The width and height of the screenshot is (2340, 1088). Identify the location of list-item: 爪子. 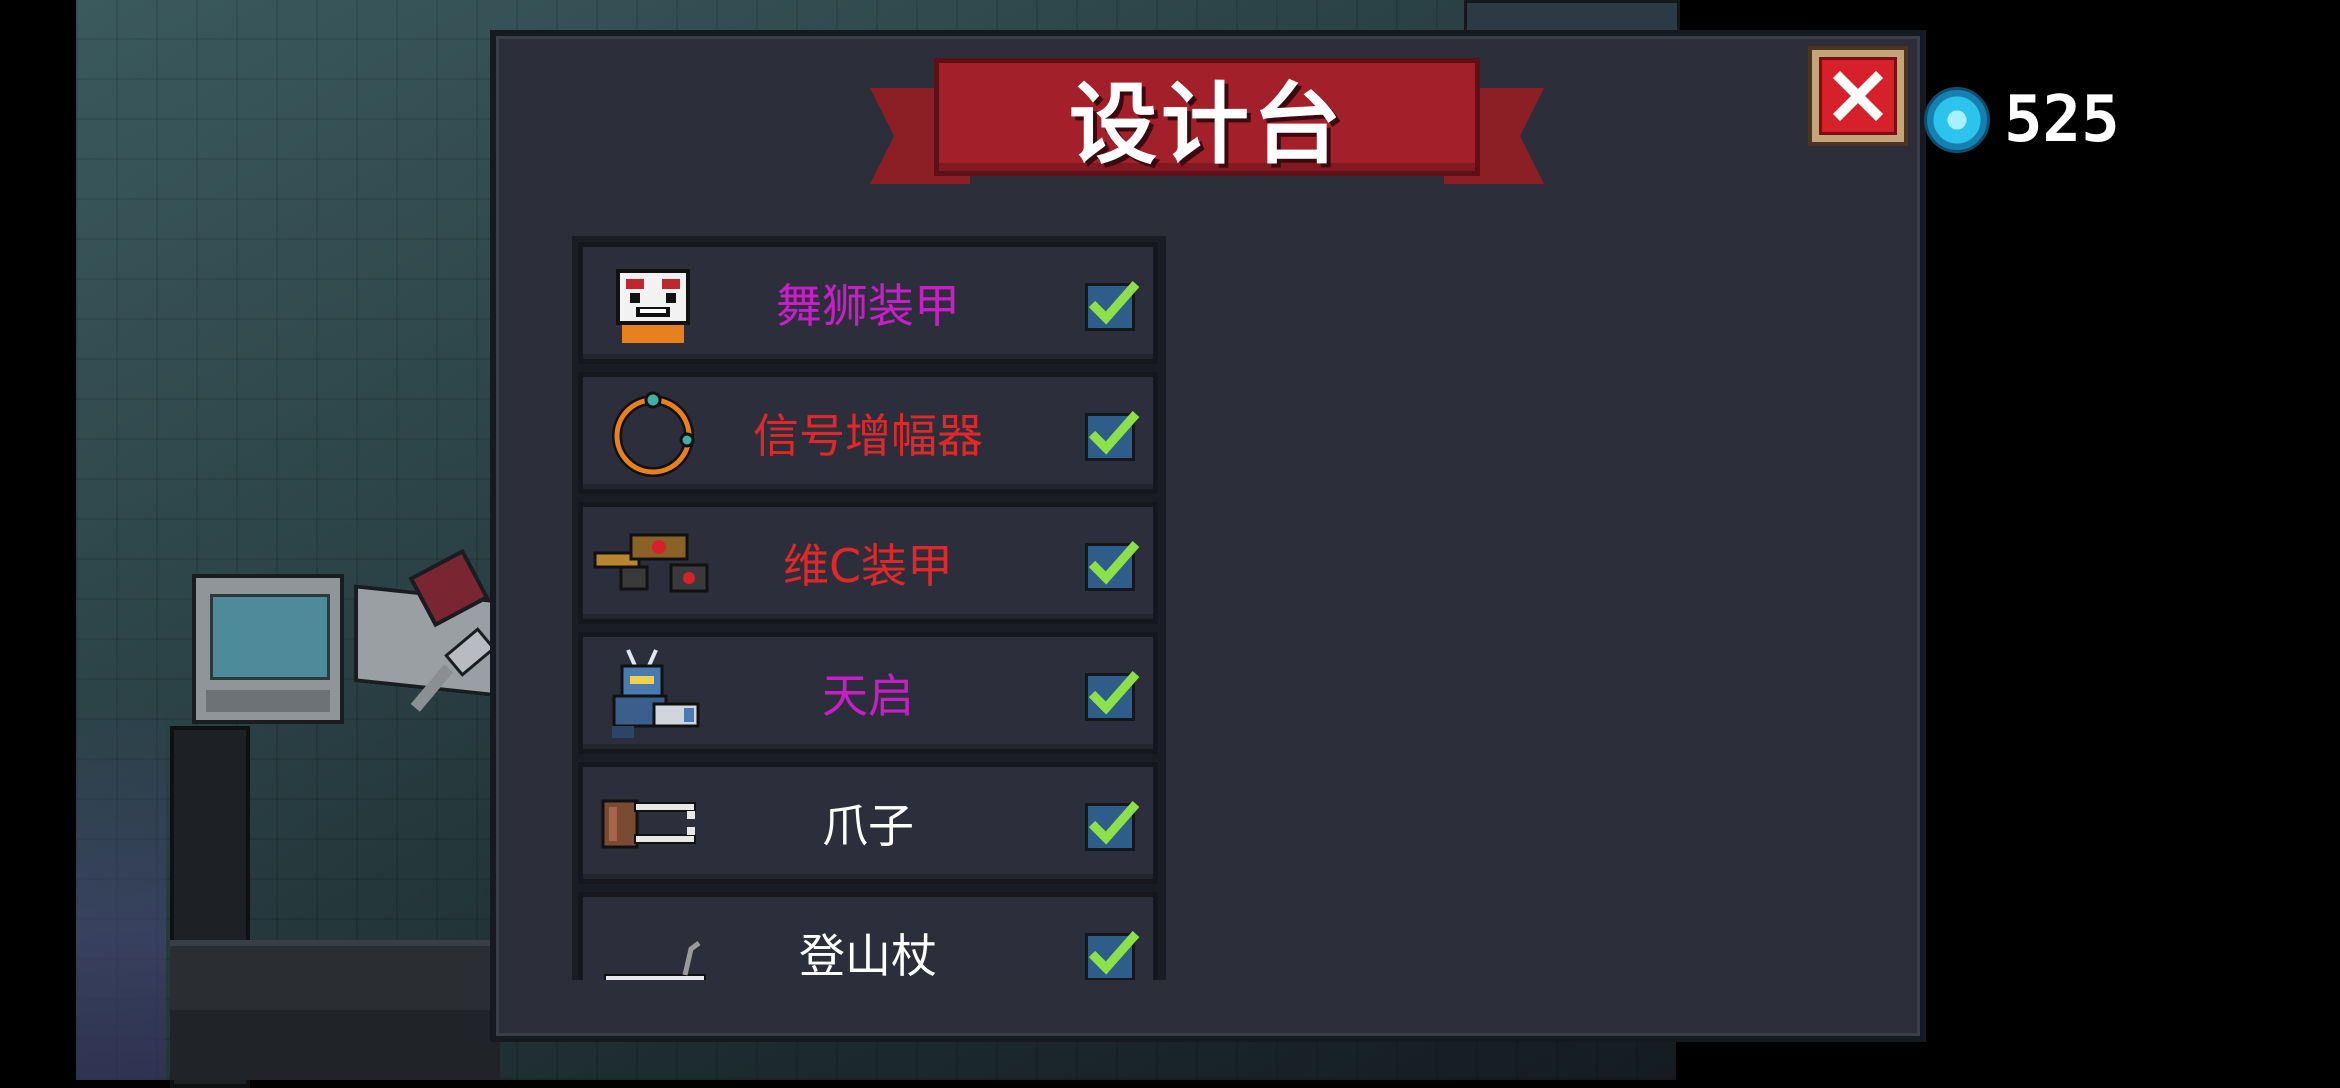
(868, 823).